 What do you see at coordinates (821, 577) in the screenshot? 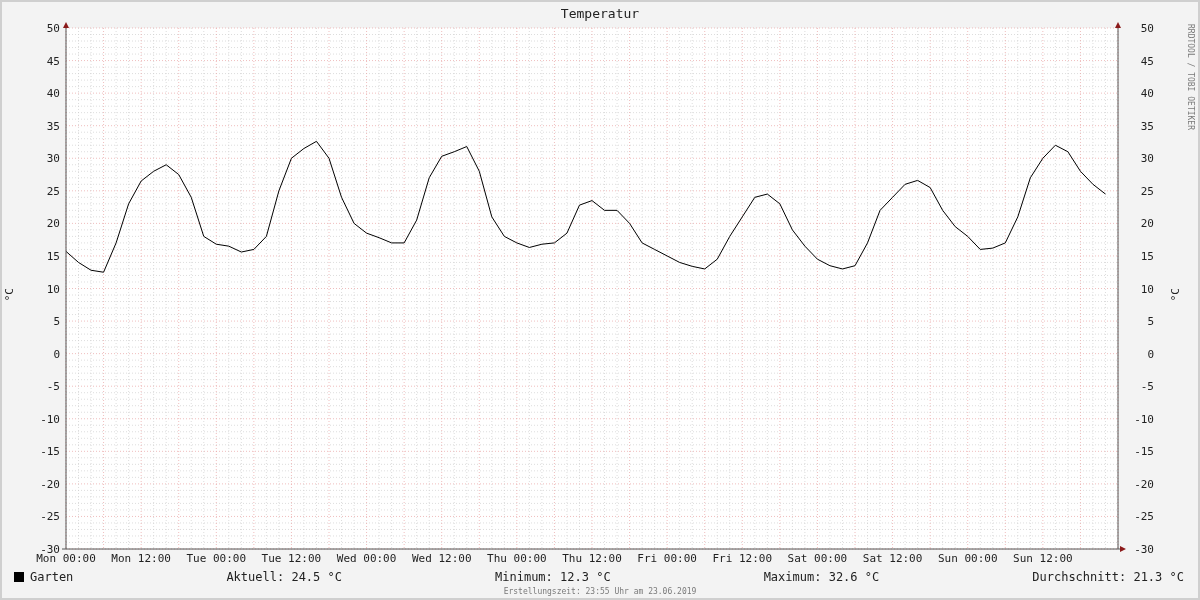
I see `stat-text: Maximum: 32.6 °C` at bounding box center [821, 577].